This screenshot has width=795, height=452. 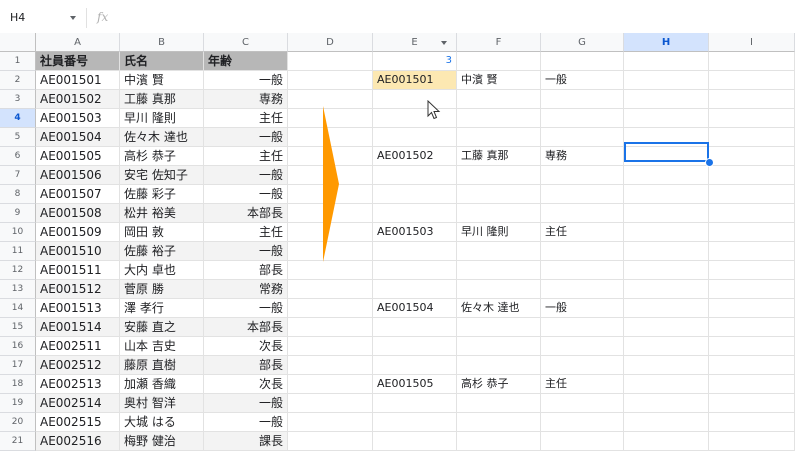 I want to click on row-header-17: 17, so click(x=18, y=365).